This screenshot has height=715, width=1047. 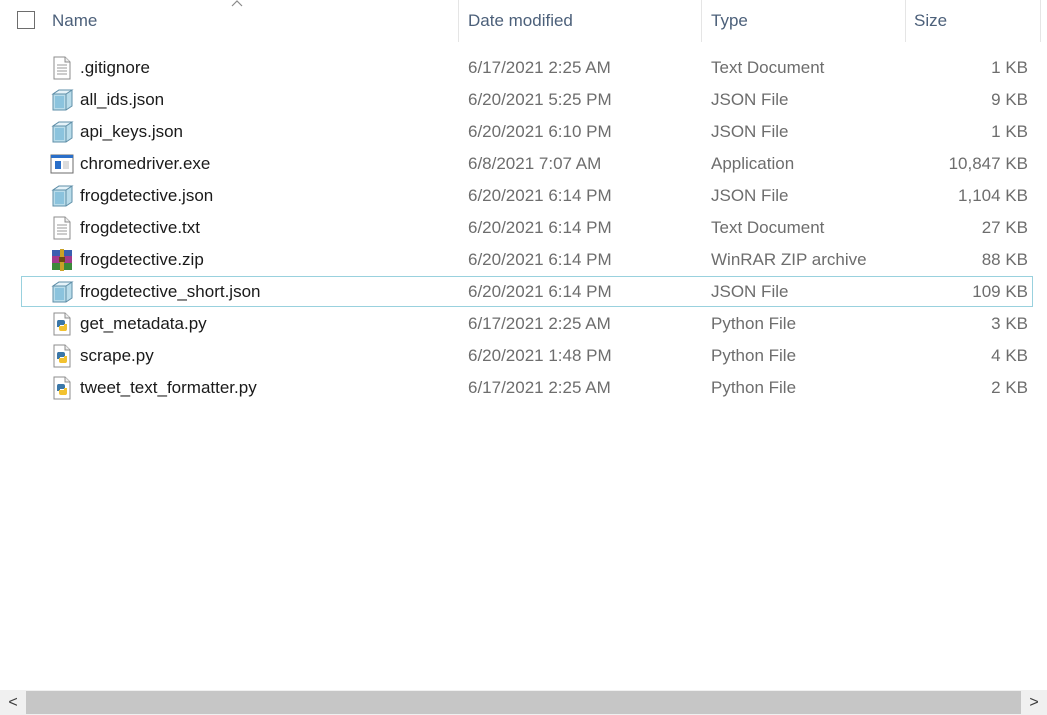 I want to click on scrollbar-thumb, so click(x=523, y=702).